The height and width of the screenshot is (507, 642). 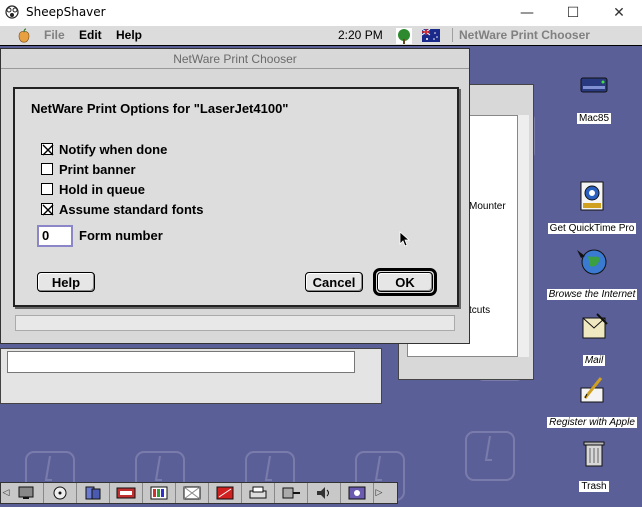 What do you see at coordinates (592, 422) in the screenshot?
I see `desktop-icon-label: Register with Apple` at bounding box center [592, 422].